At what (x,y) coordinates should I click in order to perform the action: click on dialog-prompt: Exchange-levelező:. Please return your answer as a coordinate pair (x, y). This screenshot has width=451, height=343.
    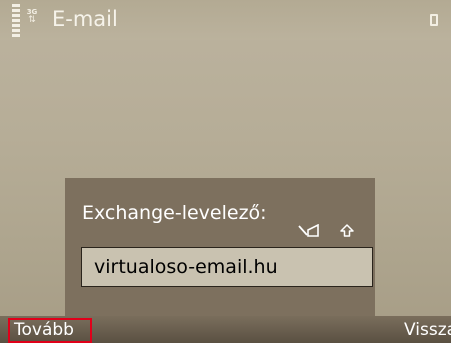
    Looking at the image, I should click on (174, 213).